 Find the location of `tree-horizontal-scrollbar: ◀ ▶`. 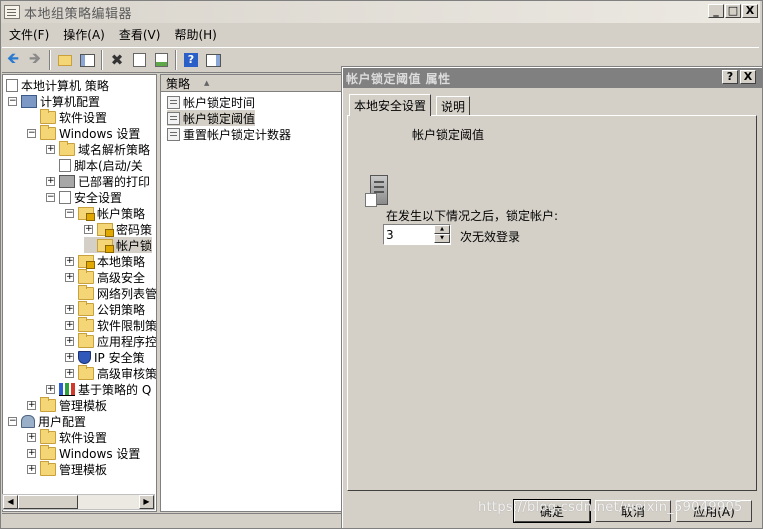

tree-horizontal-scrollbar: ◀ ▶ is located at coordinates (78, 502).